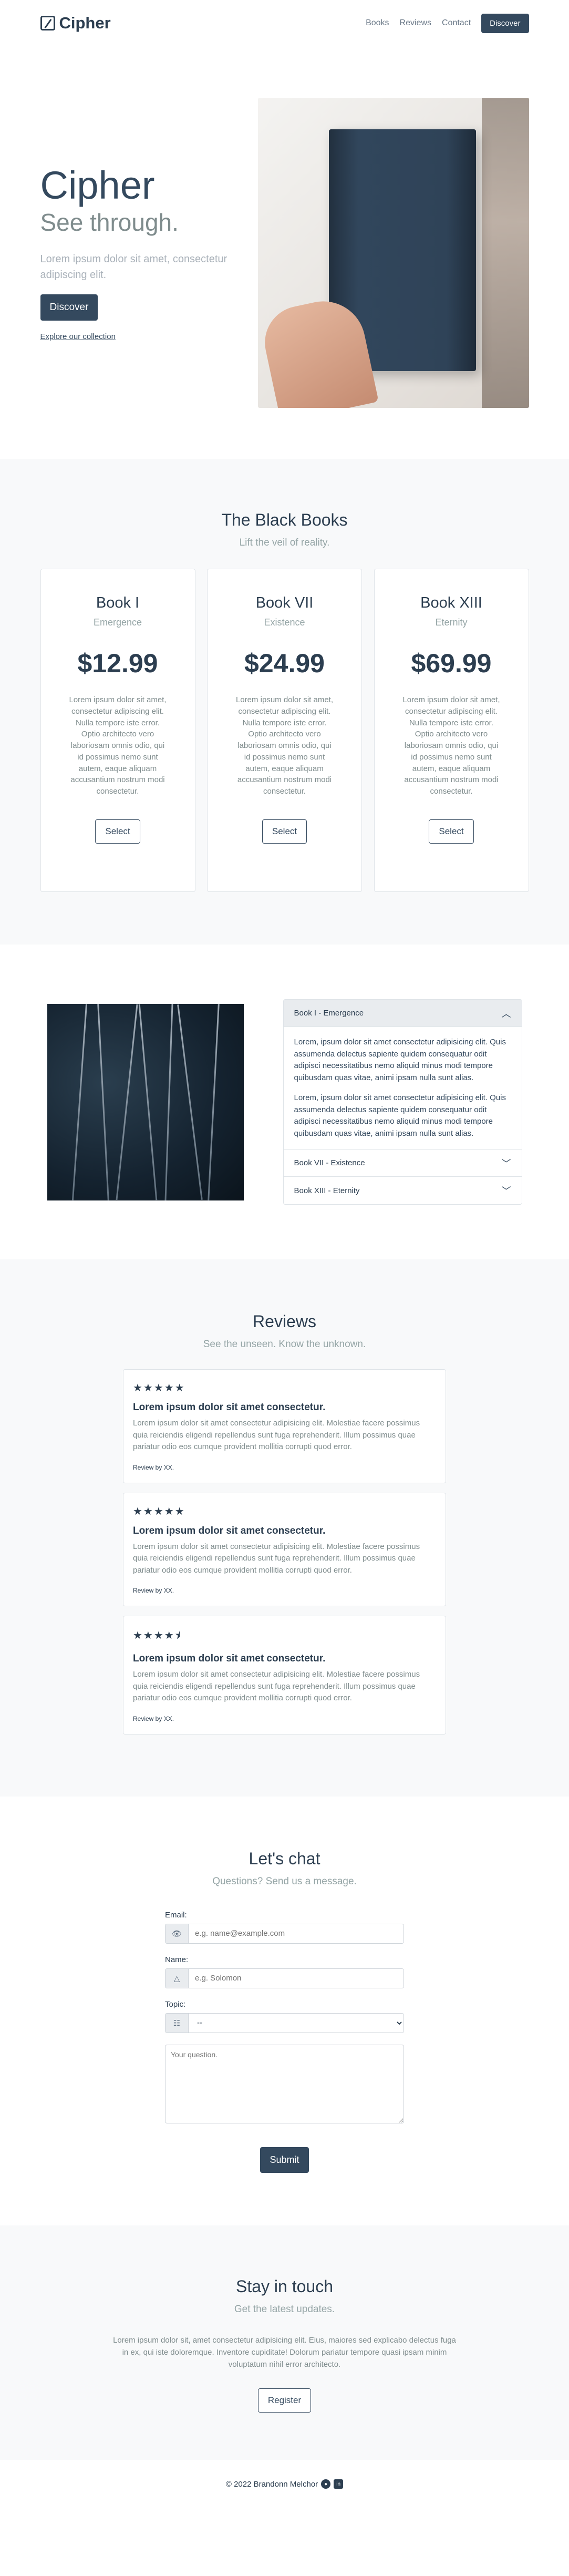 The width and height of the screenshot is (569, 2576). What do you see at coordinates (97, 185) in the screenshot?
I see `hero-title: Cipher` at bounding box center [97, 185].